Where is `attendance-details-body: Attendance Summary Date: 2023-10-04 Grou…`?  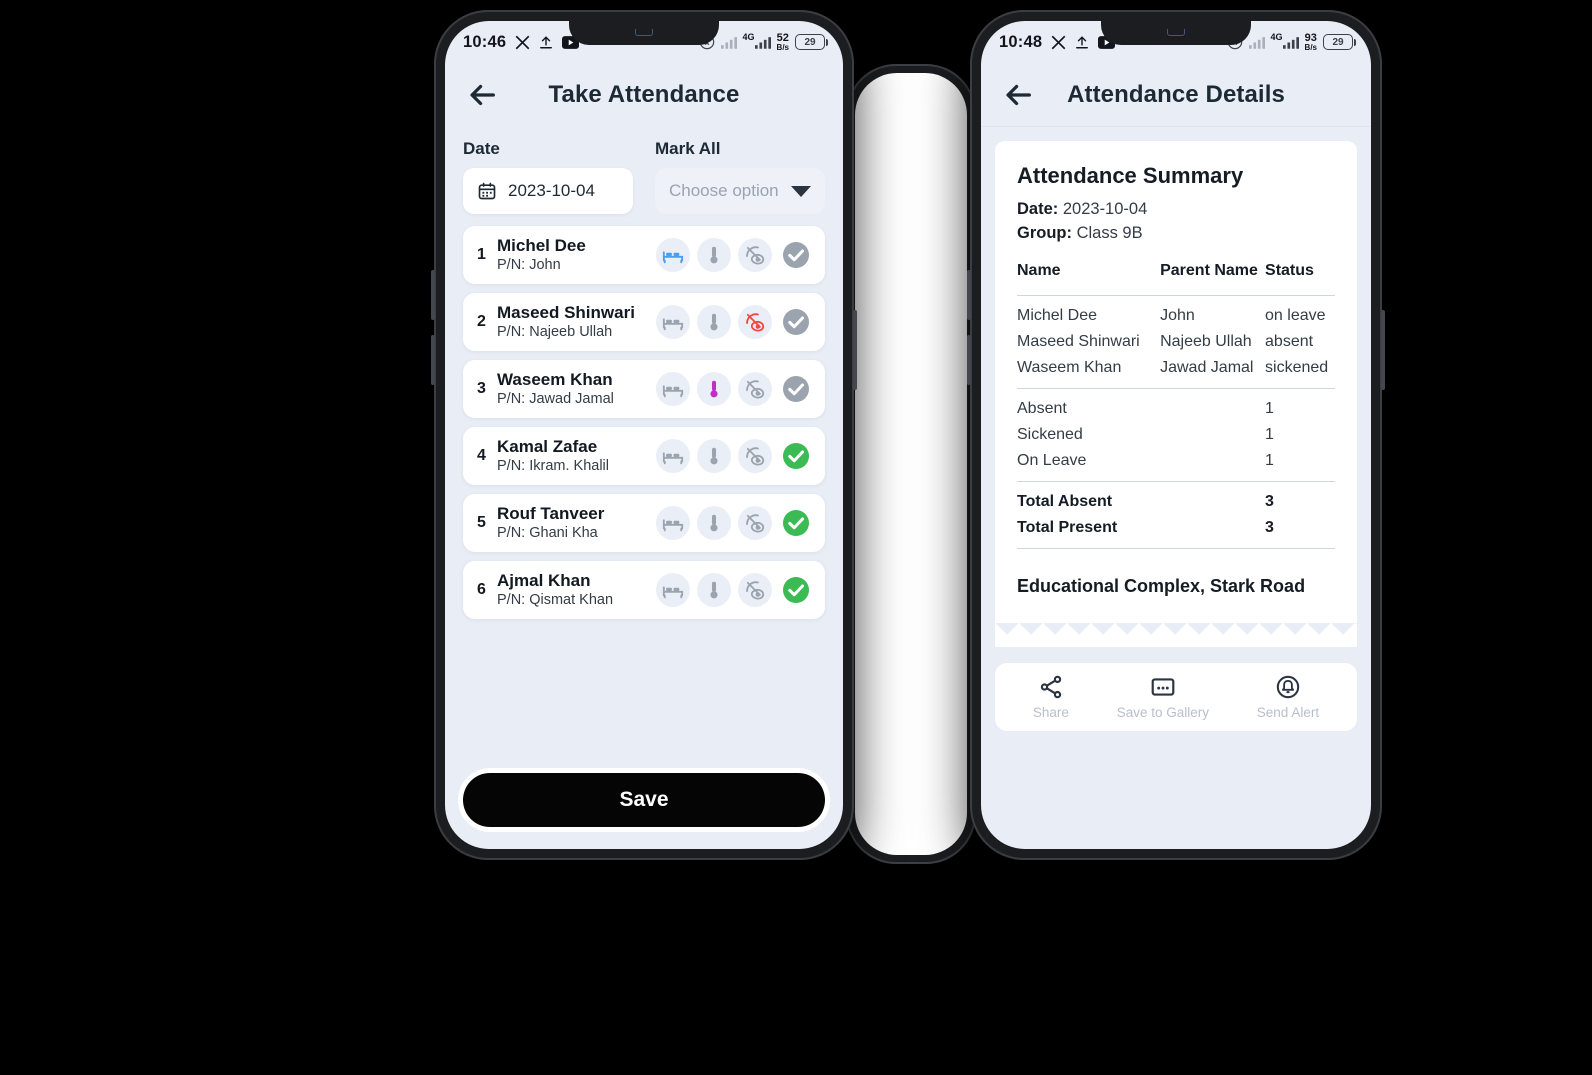 attendance-details-body: Attendance Summary Date: 2023-10-04 Grou… is located at coordinates (1176, 429).